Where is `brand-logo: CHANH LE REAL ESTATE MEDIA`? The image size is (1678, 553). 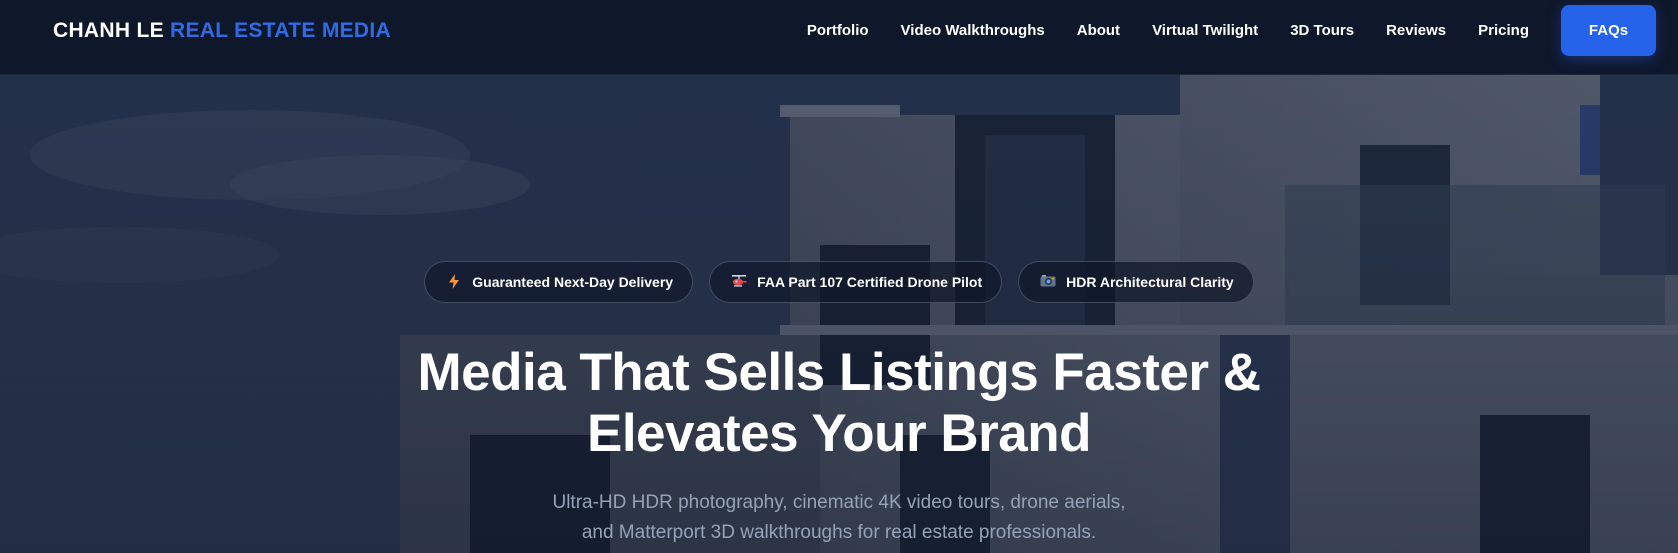
brand-logo: CHANH LE REAL ESTATE MEDIA is located at coordinates (222, 31).